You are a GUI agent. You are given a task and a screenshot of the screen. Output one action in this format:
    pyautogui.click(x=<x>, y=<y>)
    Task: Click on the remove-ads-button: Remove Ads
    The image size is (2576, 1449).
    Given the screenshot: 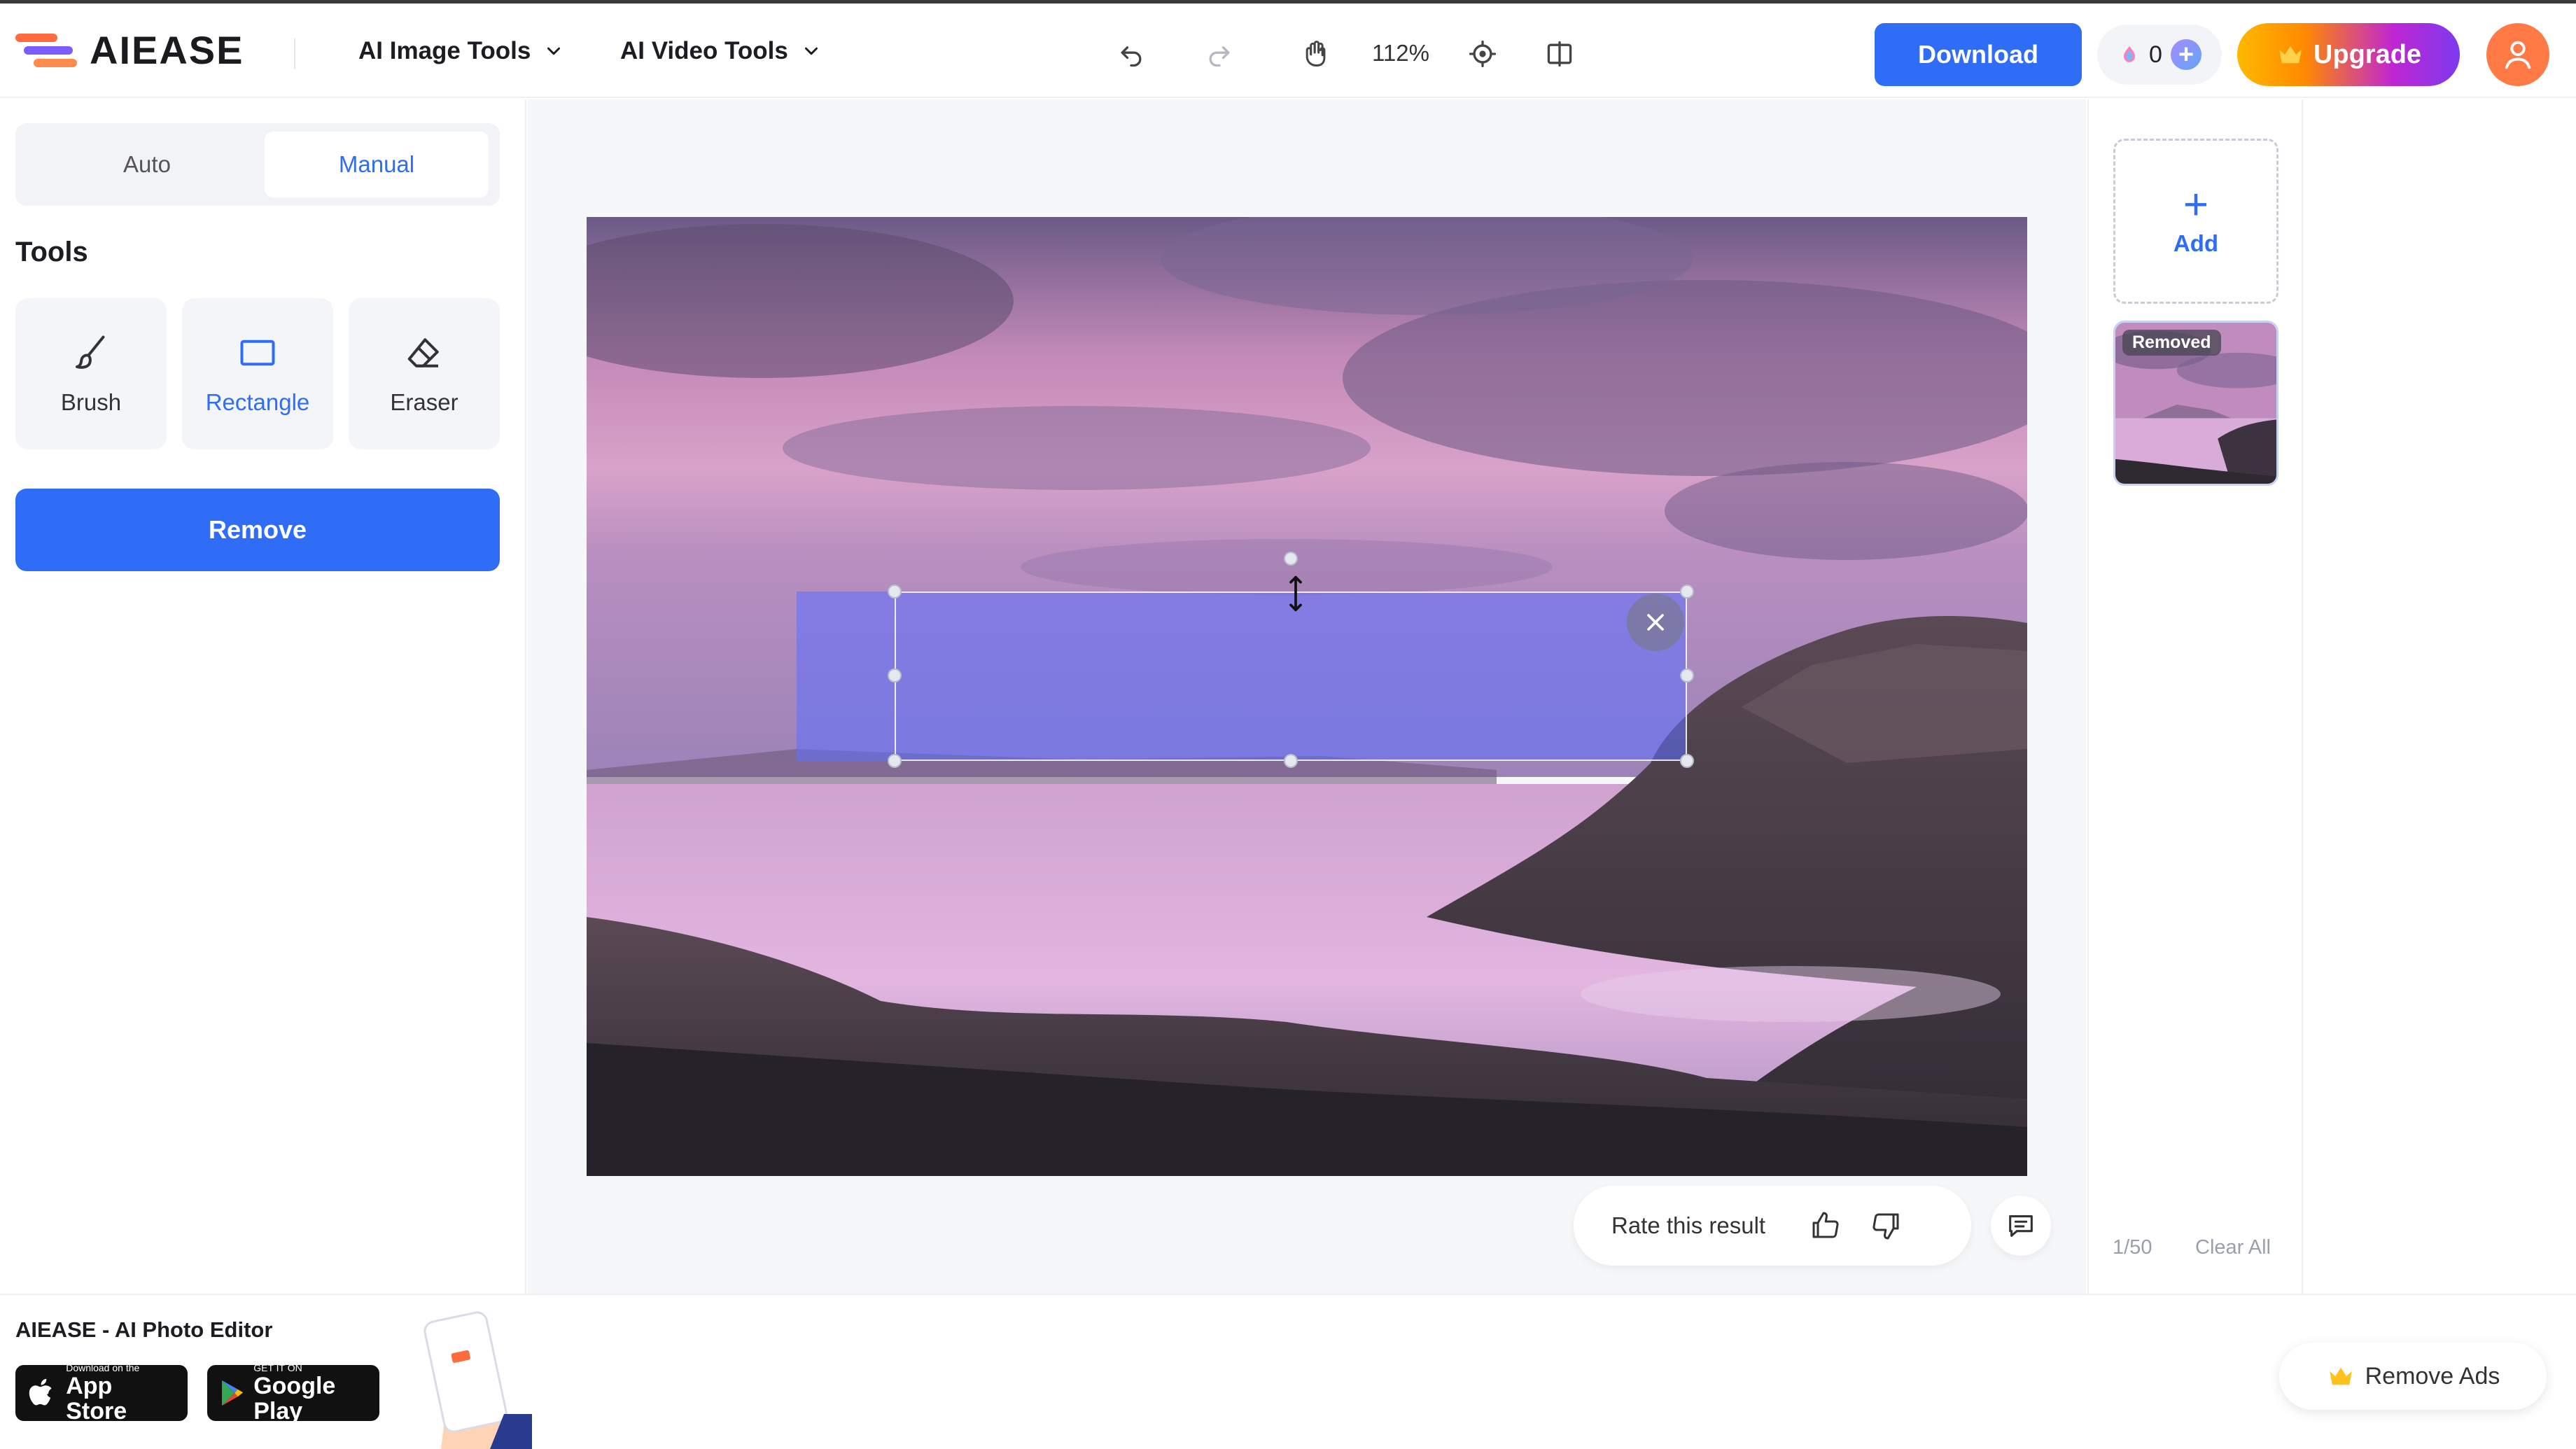 What is the action you would take?
    pyautogui.click(x=2413, y=1376)
    